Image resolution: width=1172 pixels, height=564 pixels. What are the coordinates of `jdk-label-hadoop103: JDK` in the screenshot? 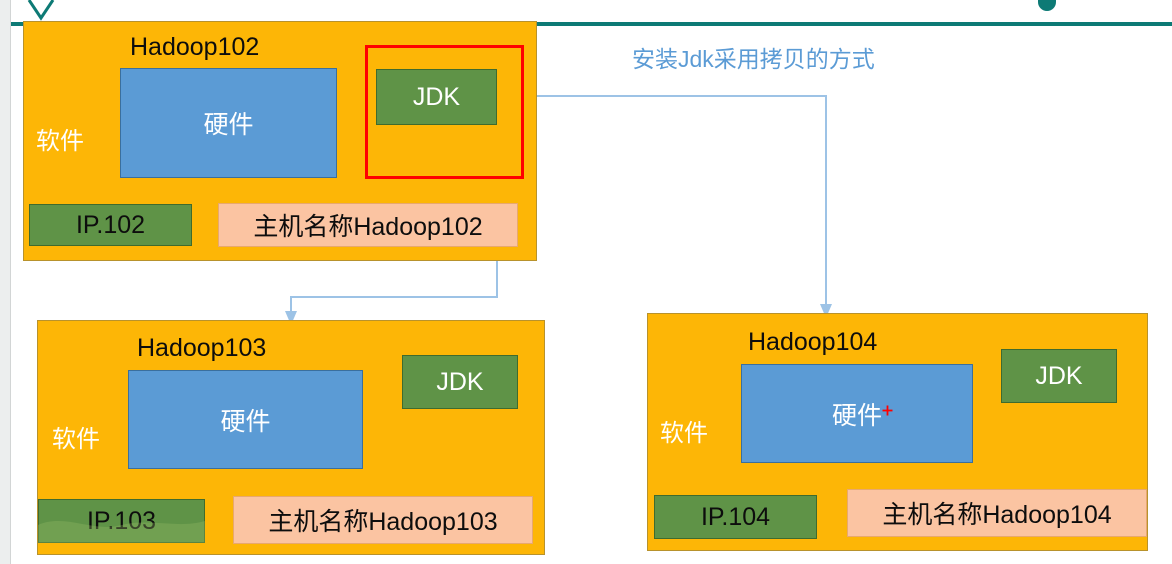 It's located at (460, 381).